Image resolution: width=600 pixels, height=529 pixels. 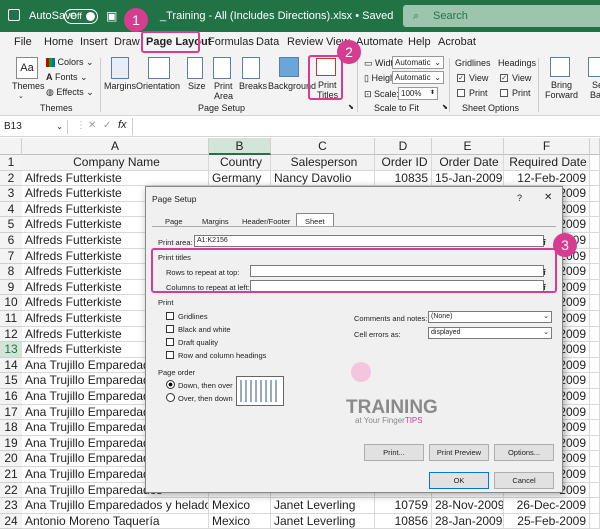 What do you see at coordinates (11, 303) in the screenshot?
I see `row-header: 10` at bounding box center [11, 303].